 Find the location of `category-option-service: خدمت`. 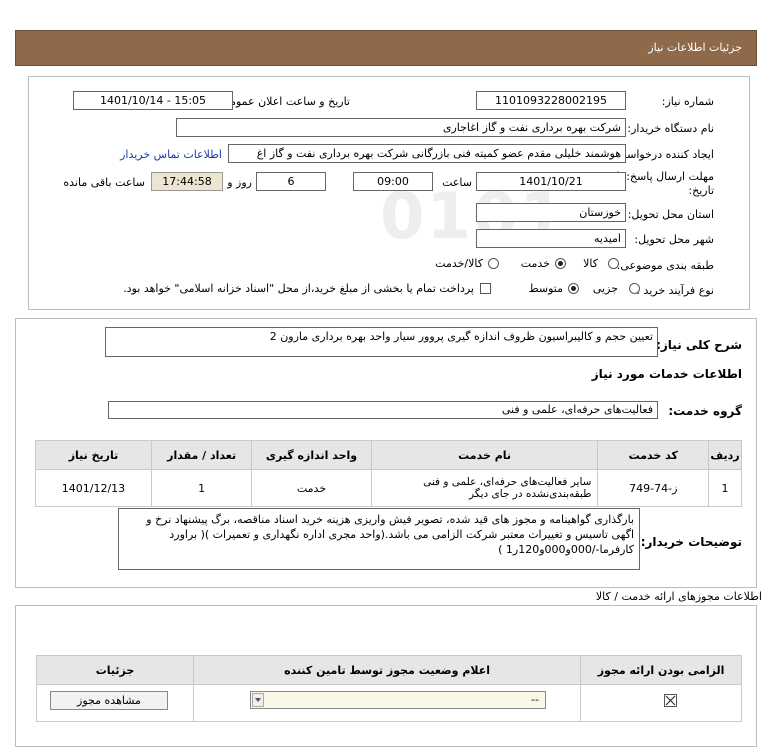

category-option-service: خدمت is located at coordinates (535, 263).